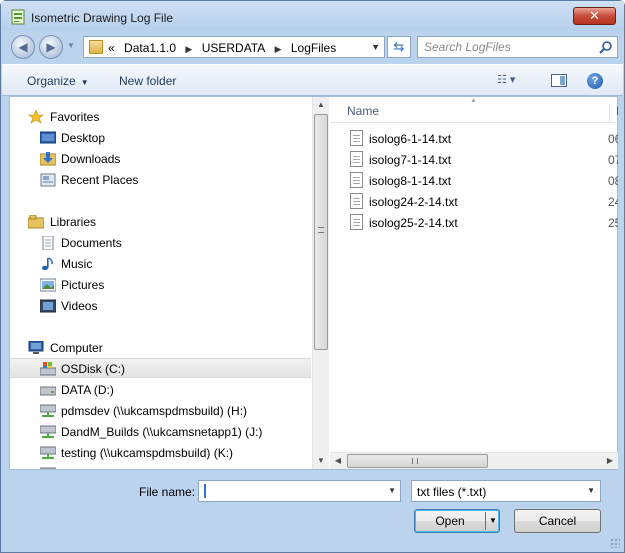  Describe the element at coordinates (321, 105) in the screenshot. I see `scroll-up-icon: ▲` at that location.